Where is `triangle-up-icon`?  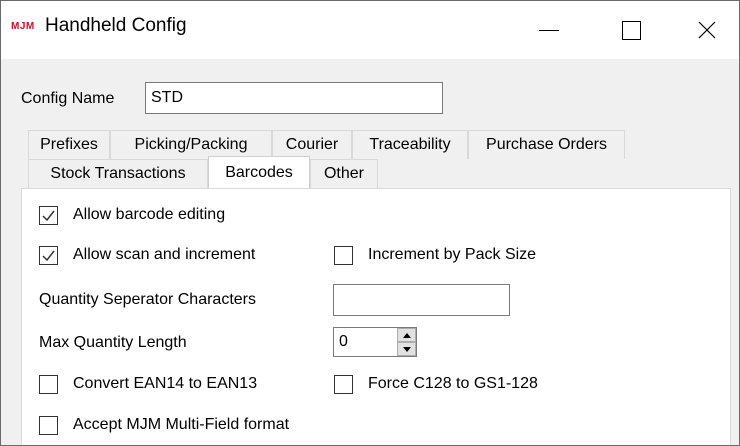 triangle-up-icon is located at coordinates (406, 335).